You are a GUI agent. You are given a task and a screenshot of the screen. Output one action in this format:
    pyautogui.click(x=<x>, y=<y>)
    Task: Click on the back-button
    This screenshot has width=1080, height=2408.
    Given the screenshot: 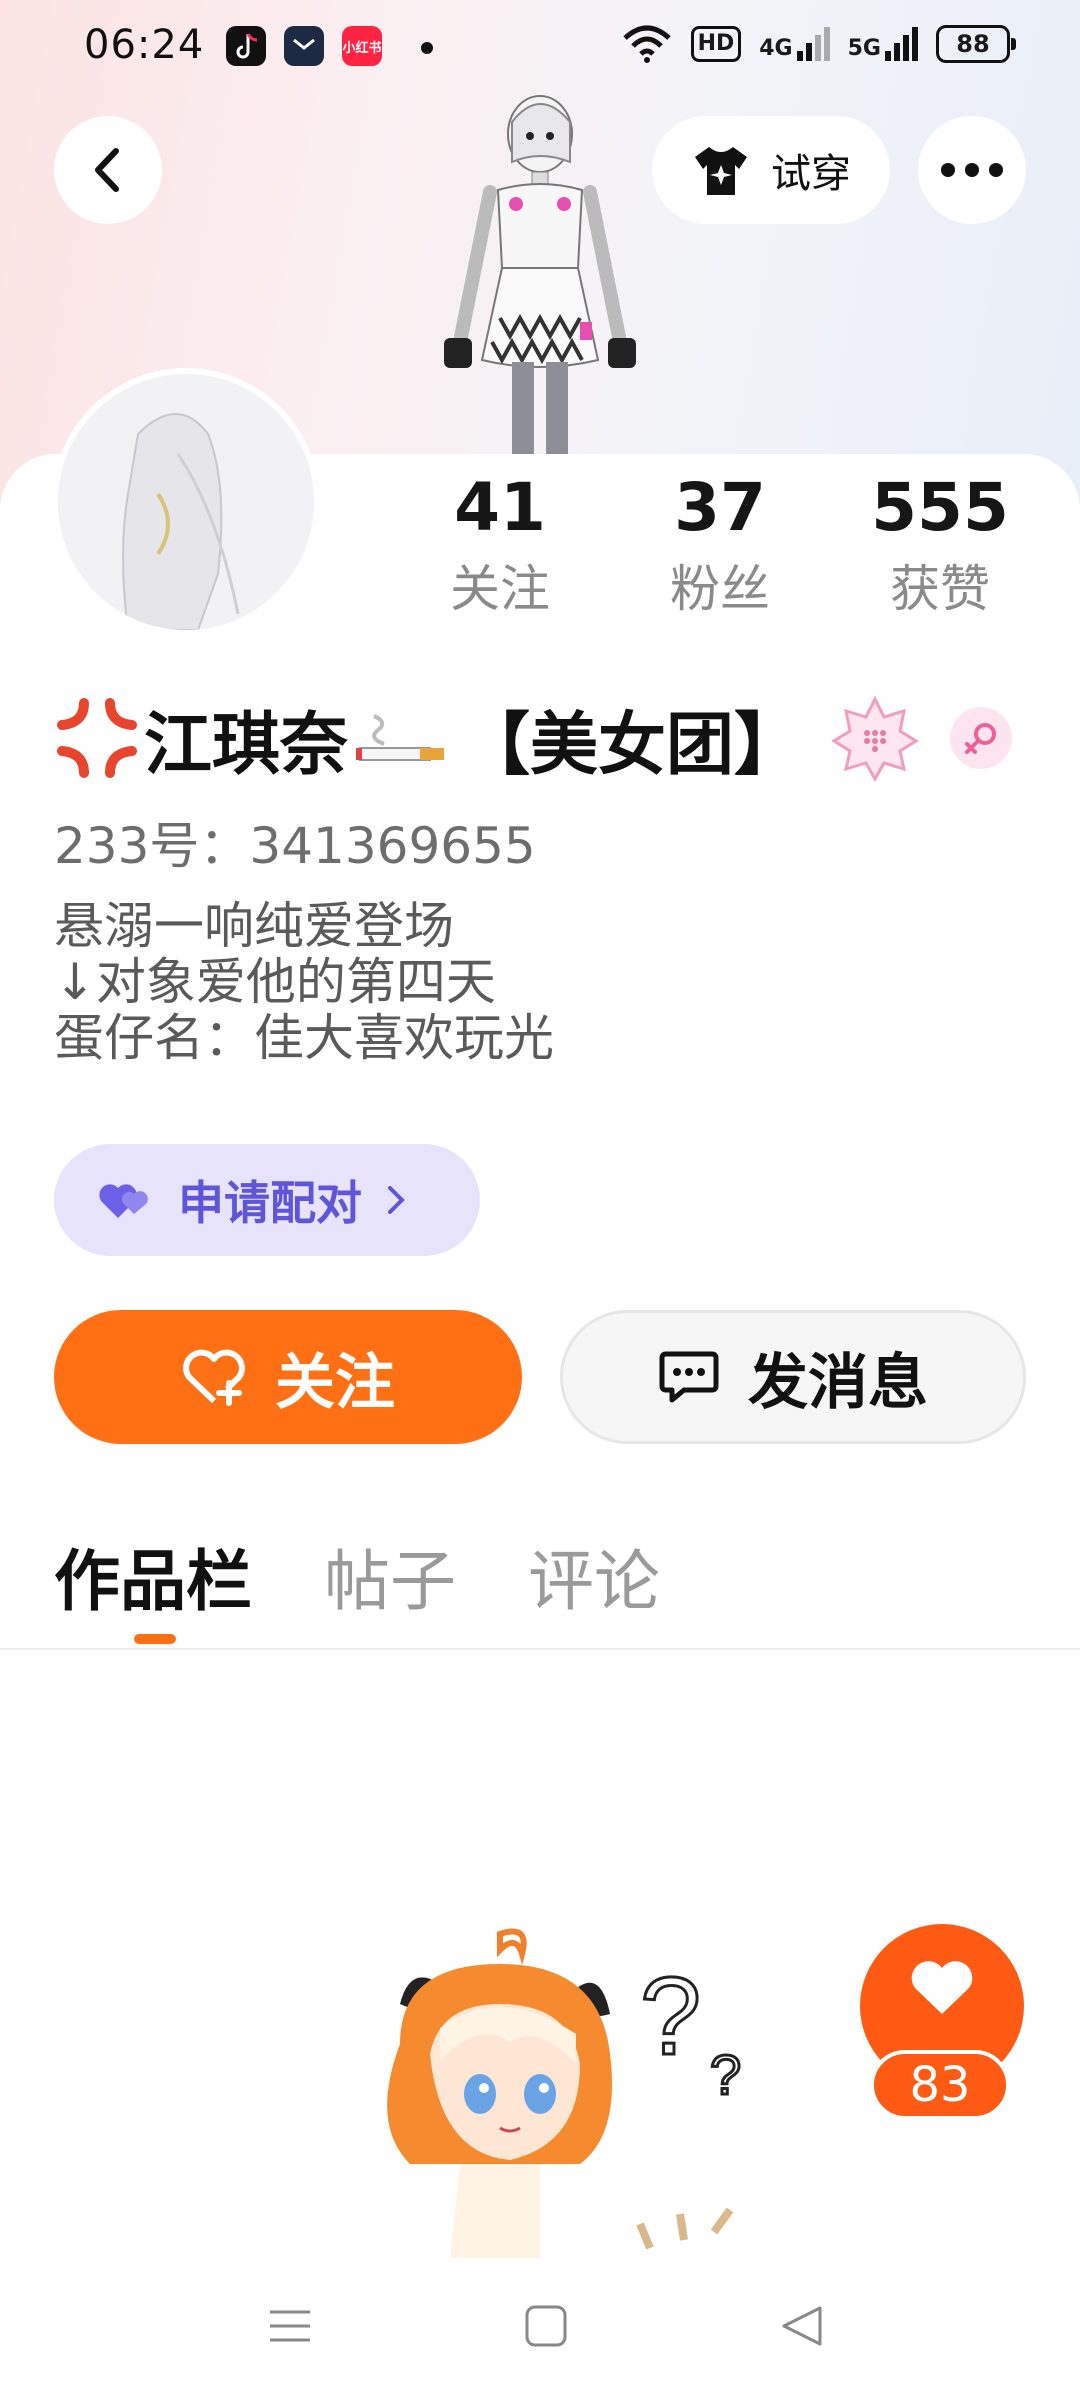 What is the action you would take?
    pyautogui.click(x=108, y=170)
    